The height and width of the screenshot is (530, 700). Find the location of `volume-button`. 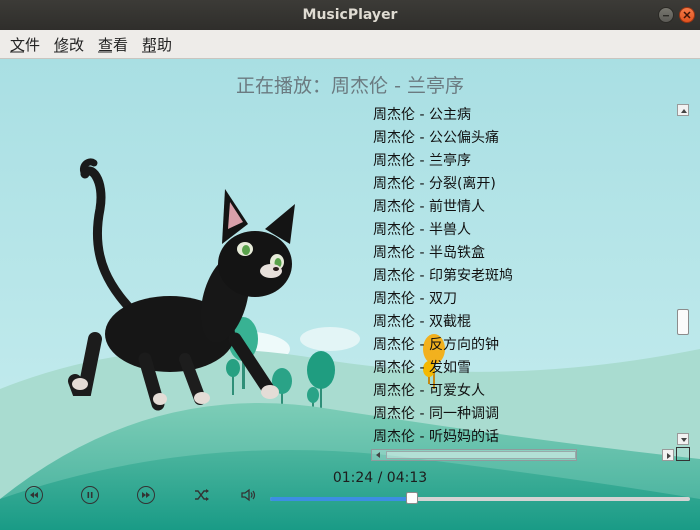

volume-button is located at coordinates (249, 497).